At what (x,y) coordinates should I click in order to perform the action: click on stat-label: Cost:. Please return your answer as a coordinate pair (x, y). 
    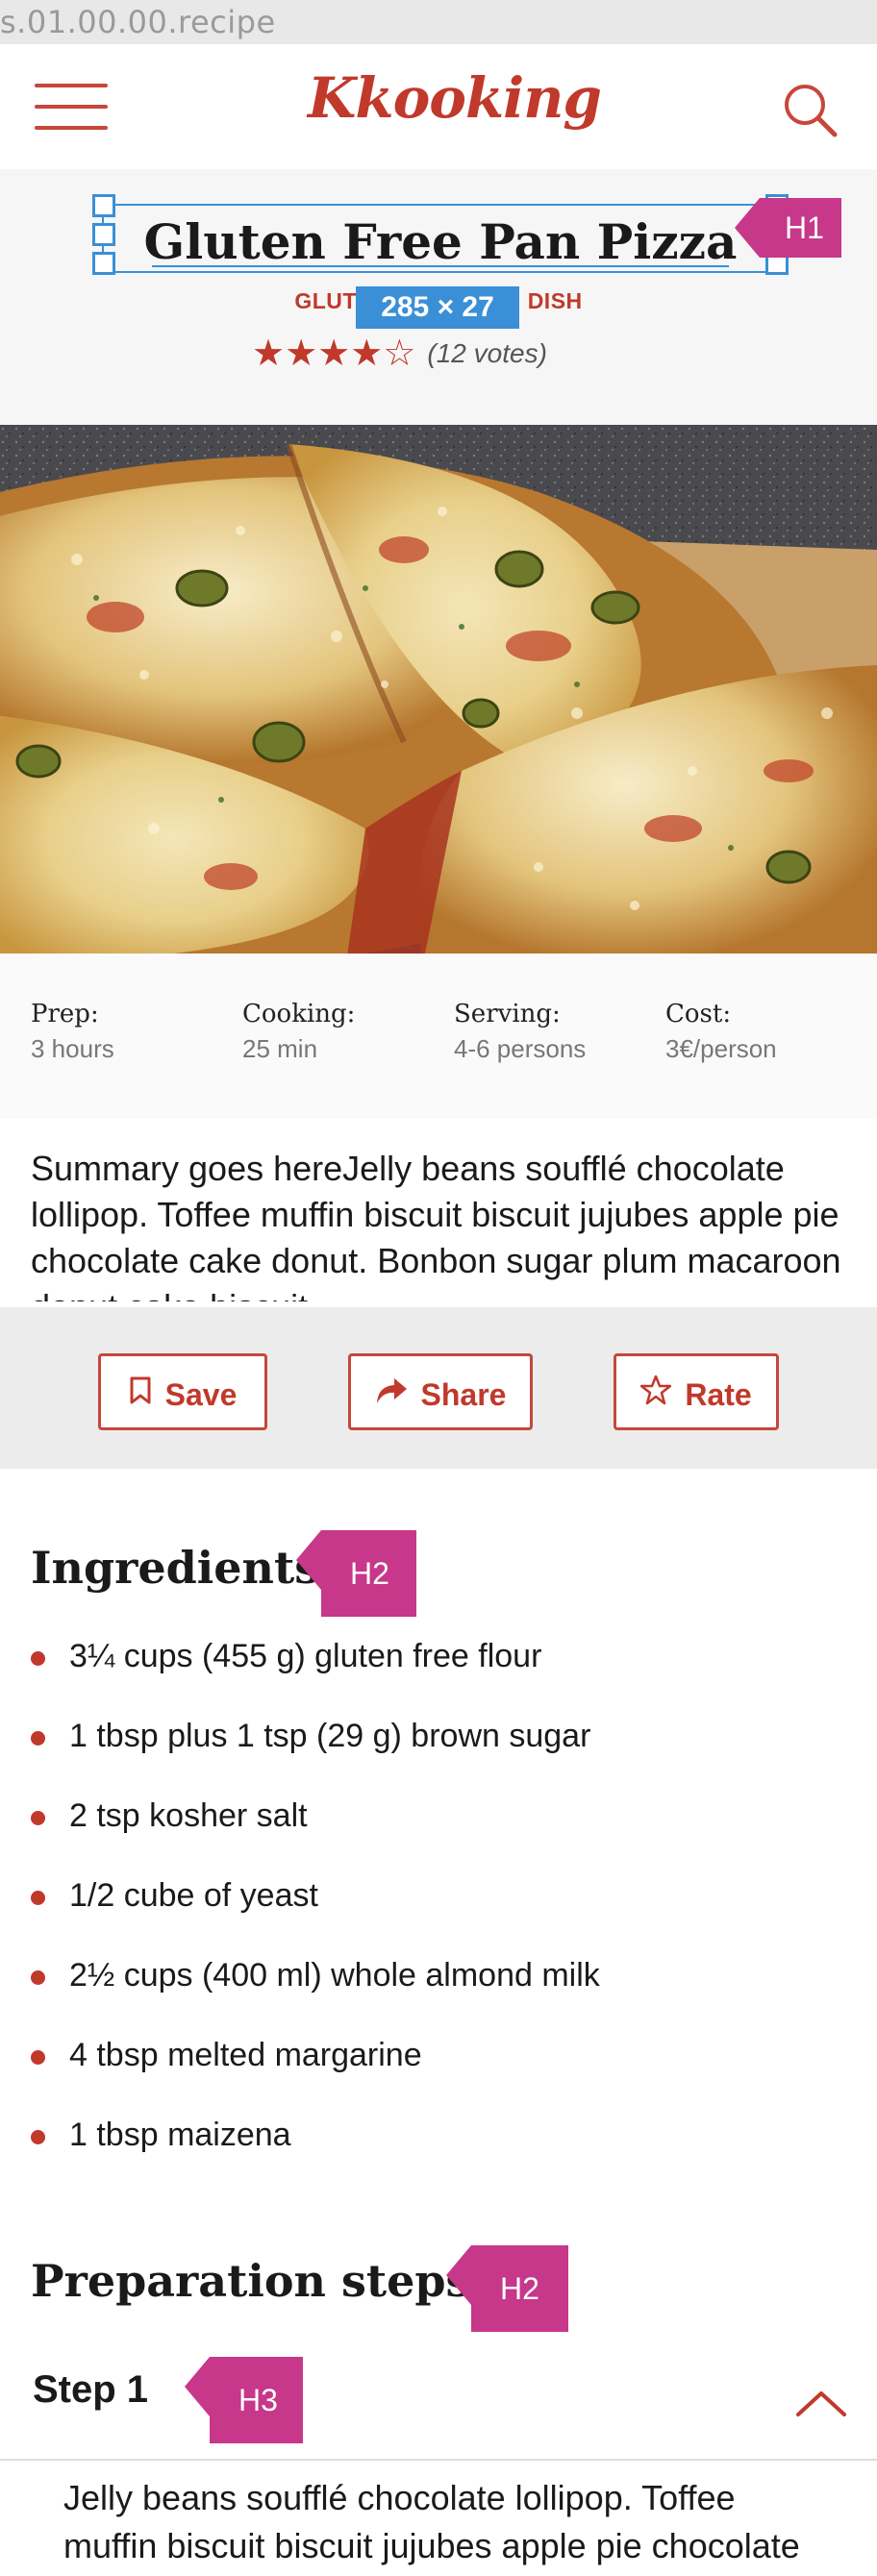
    Looking at the image, I should click on (698, 1014).